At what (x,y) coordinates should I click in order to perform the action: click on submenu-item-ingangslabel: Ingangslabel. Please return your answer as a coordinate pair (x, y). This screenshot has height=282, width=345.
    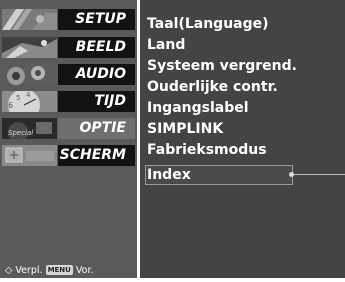
    Looking at the image, I should click on (198, 108).